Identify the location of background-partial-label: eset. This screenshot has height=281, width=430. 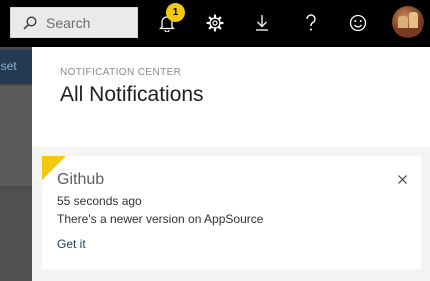
(8, 66).